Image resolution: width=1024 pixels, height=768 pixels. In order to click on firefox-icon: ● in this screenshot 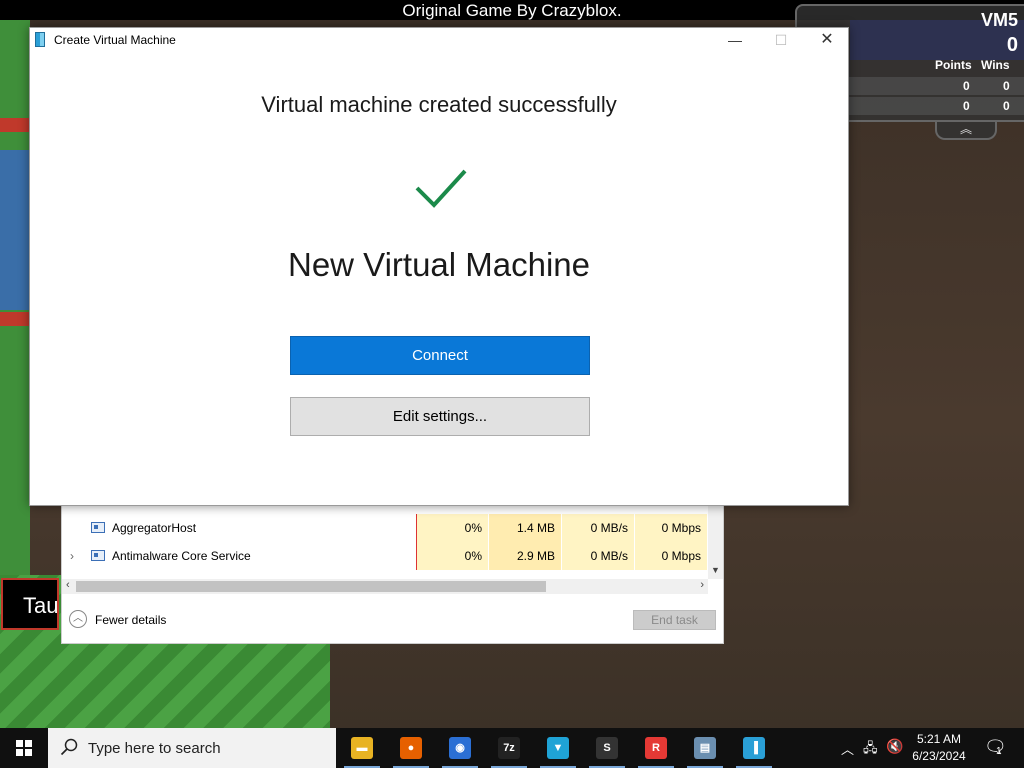, I will do `click(411, 748)`.